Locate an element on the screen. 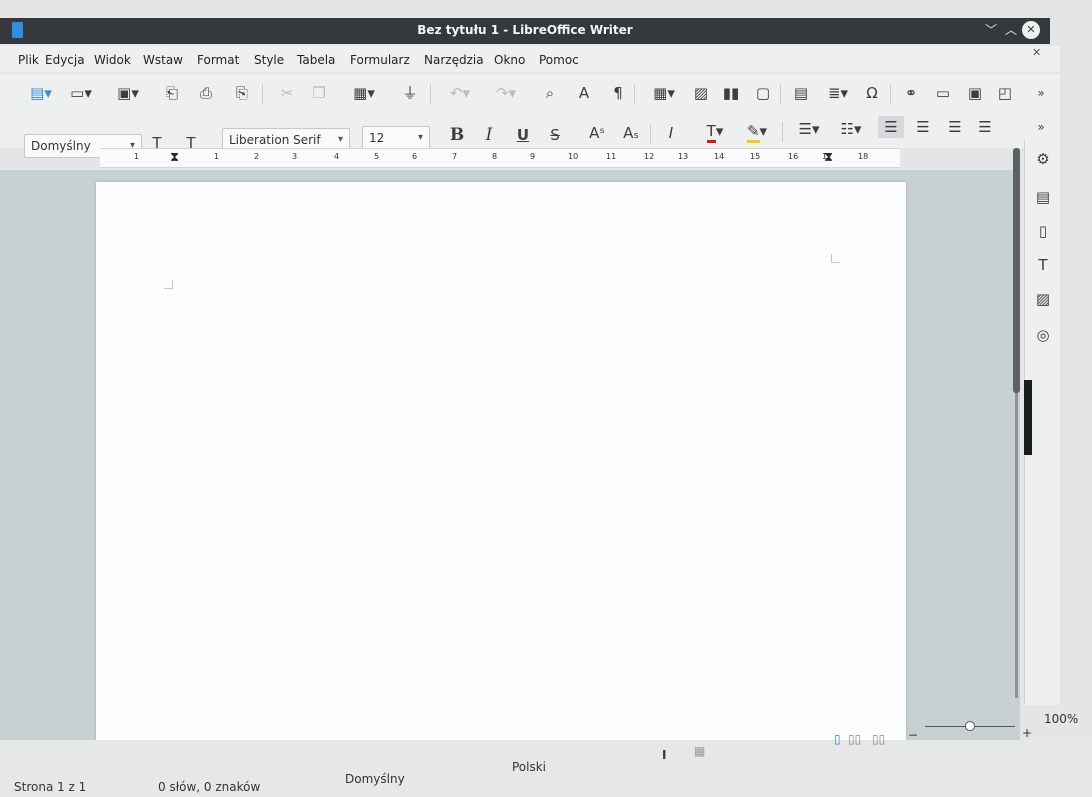 The height and width of the screenshot is (797, 1092). multi-page-view-icon: ▯▯ is located at coordinates (854, 739).